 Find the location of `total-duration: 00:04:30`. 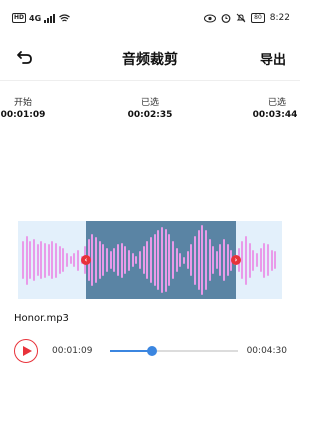

total-duration: 00:04:30 is located at coordinates (266, 351).